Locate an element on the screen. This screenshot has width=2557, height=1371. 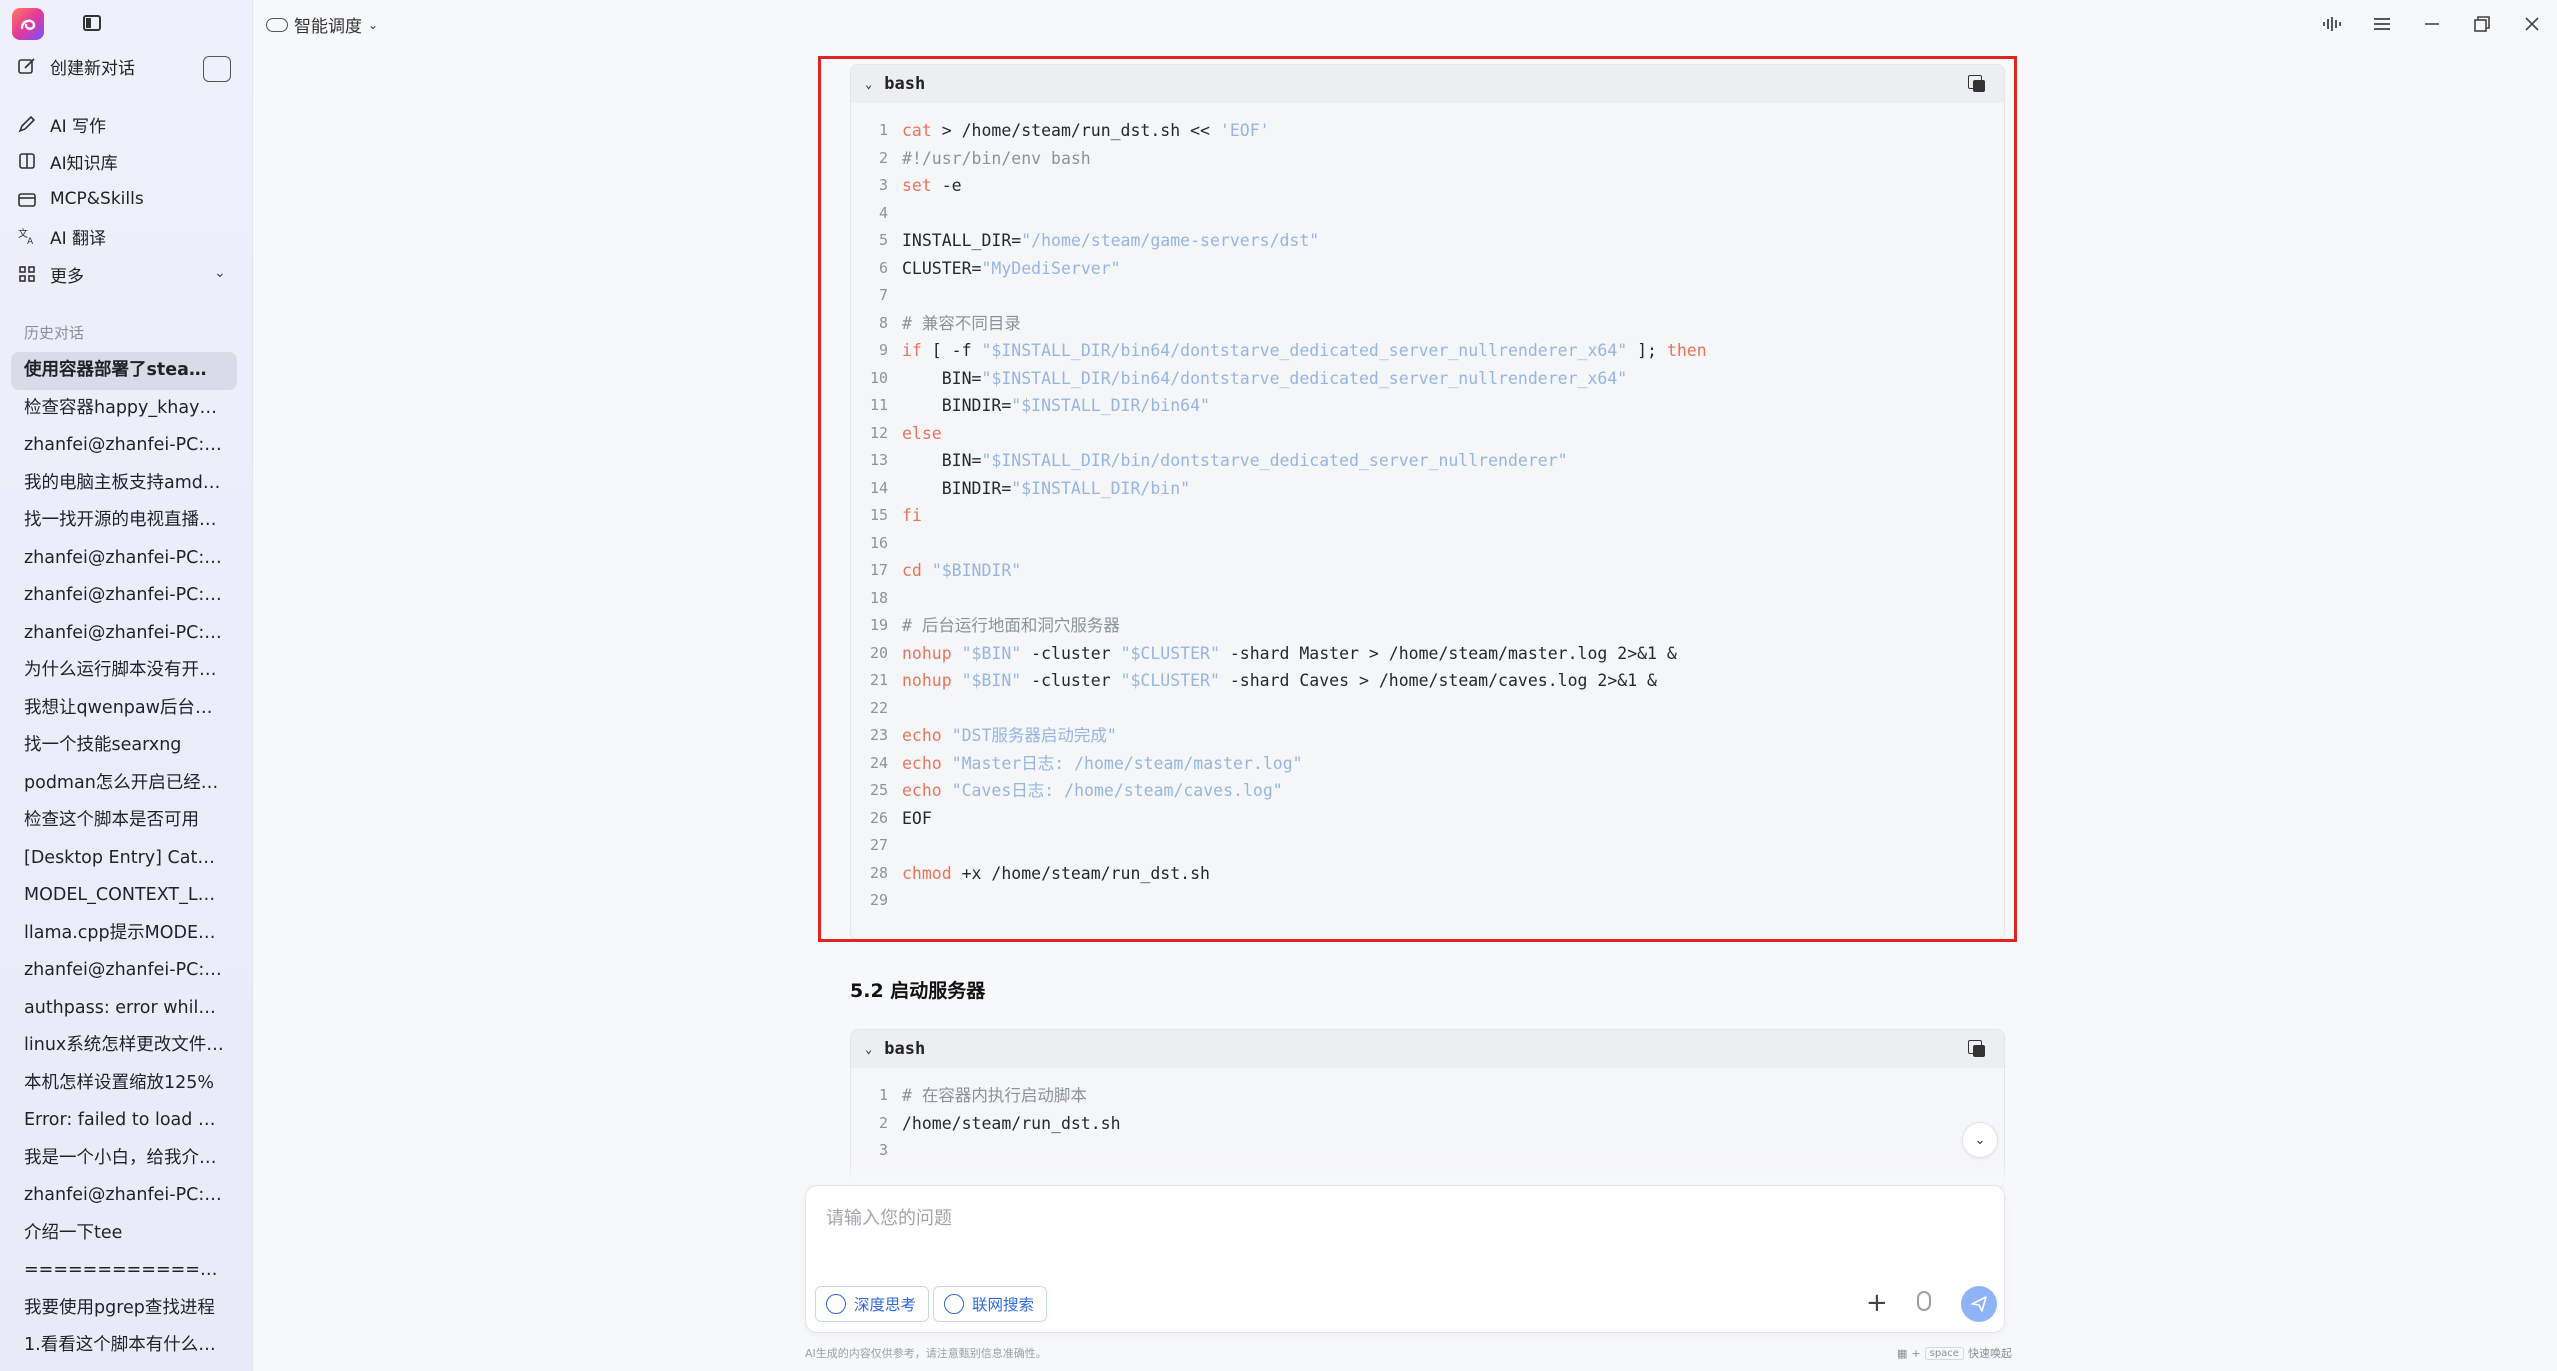
history-item: 为什么运行脚本没有开机自启 is located at coordinates (124, 671).